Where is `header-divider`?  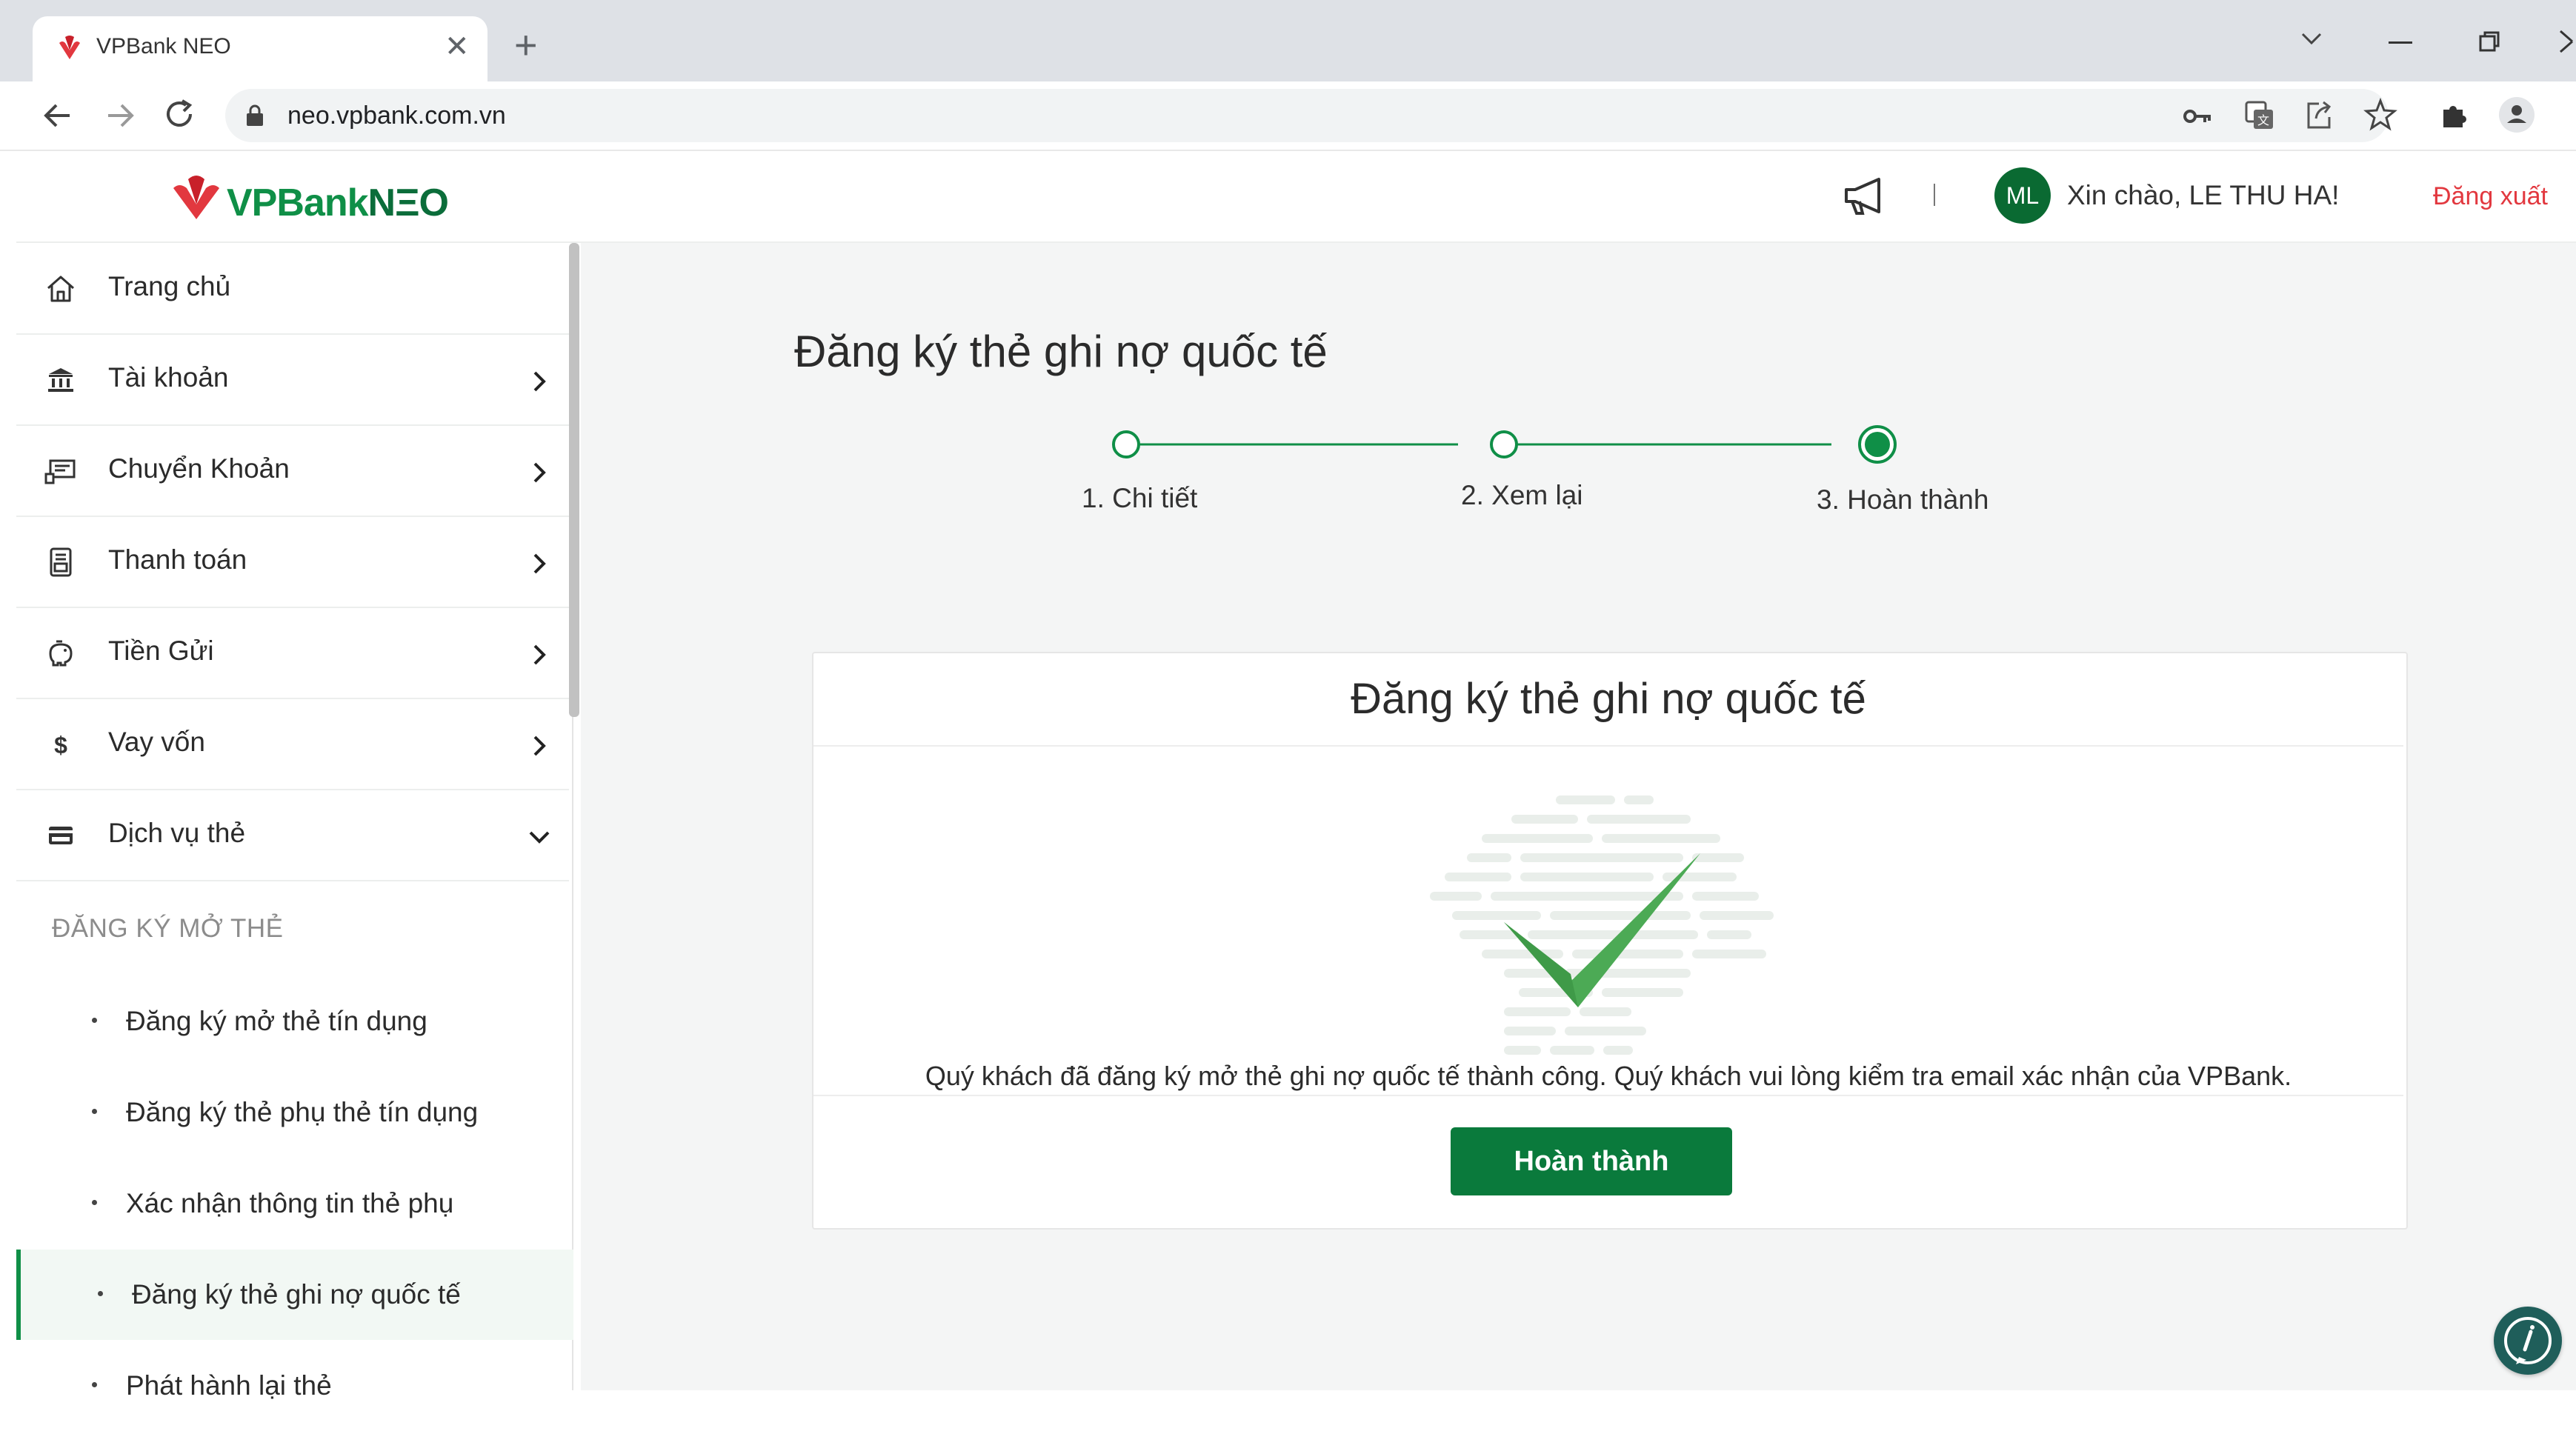
header-divider is located at coordinates (1934, 195).